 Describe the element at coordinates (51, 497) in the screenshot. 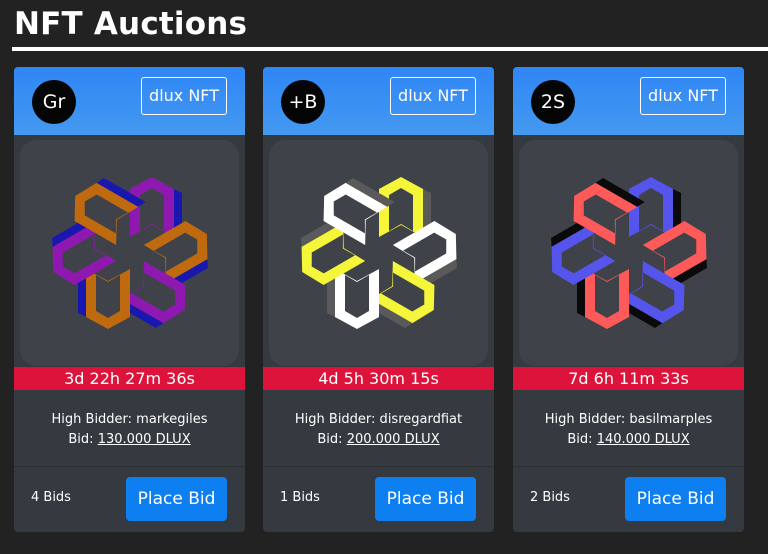

I see `bids-count: 4 Bids` at that location.